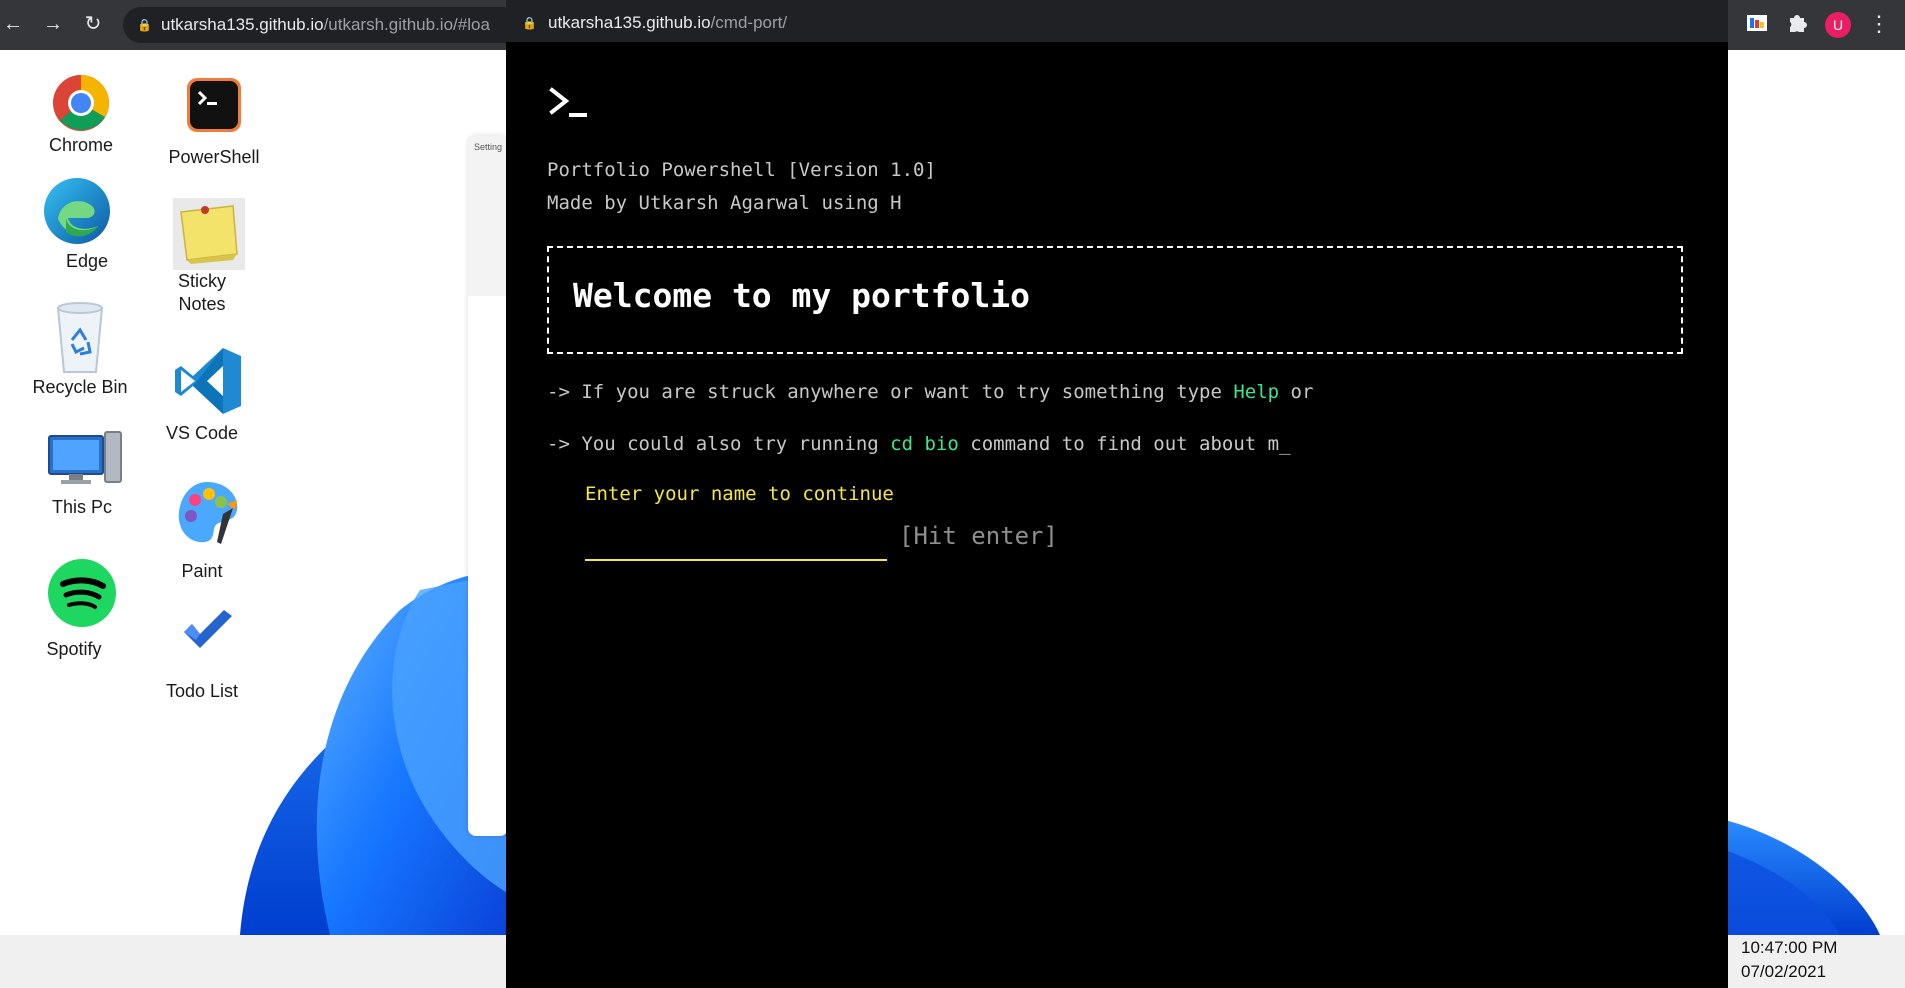  What do you see at coordinates (209, 234) in the screenshot?
I see `sticky-notes-icon` at bounding box center [209, 234].